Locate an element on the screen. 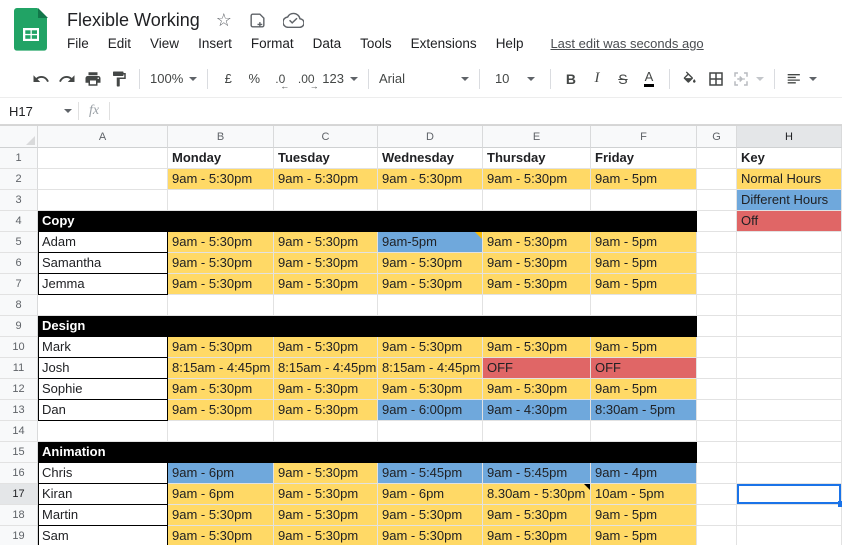 Image resolution: width=842 pixels, height=545 pixels. cell-E12: 9am - 5:30pm is located at coordinates (537, 389).